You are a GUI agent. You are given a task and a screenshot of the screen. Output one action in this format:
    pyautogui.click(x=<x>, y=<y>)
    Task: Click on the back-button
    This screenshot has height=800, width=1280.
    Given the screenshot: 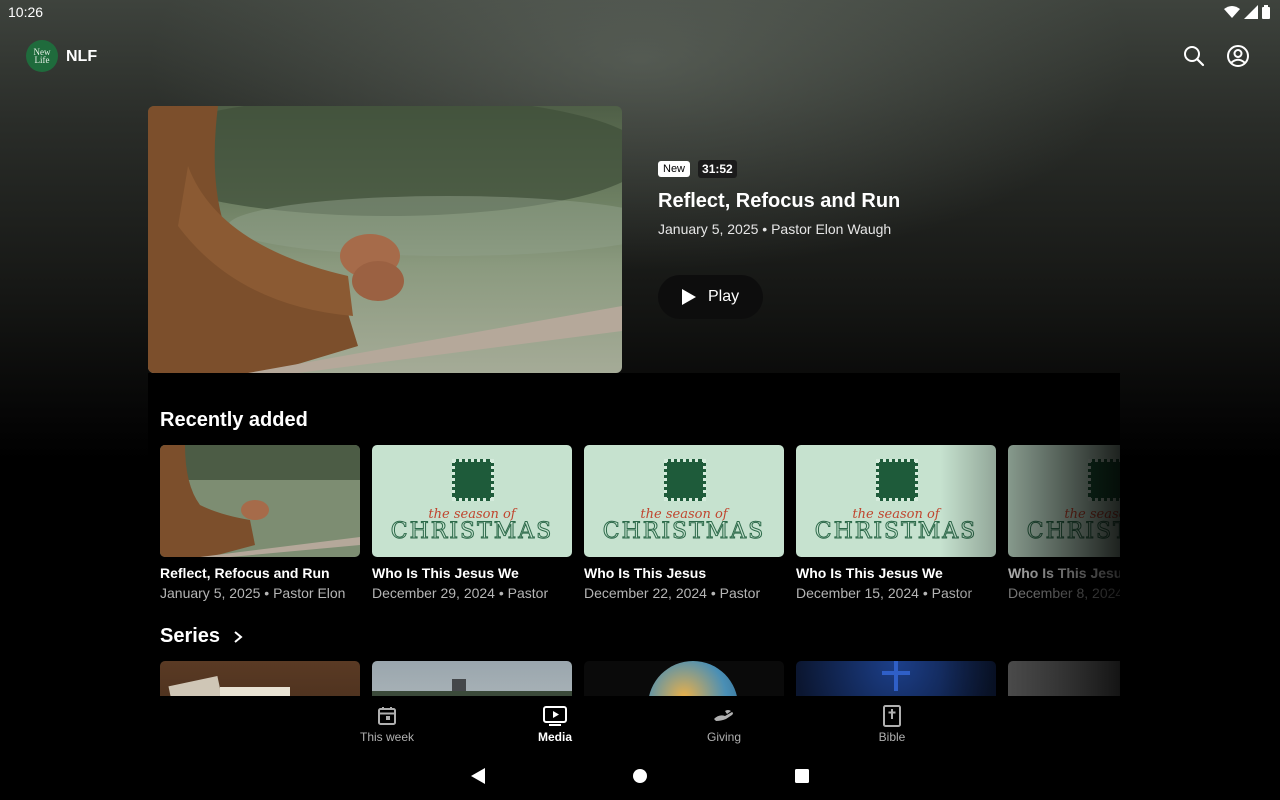 What is the action you would take?
    pyautogui.click(x=478, y=776)
    